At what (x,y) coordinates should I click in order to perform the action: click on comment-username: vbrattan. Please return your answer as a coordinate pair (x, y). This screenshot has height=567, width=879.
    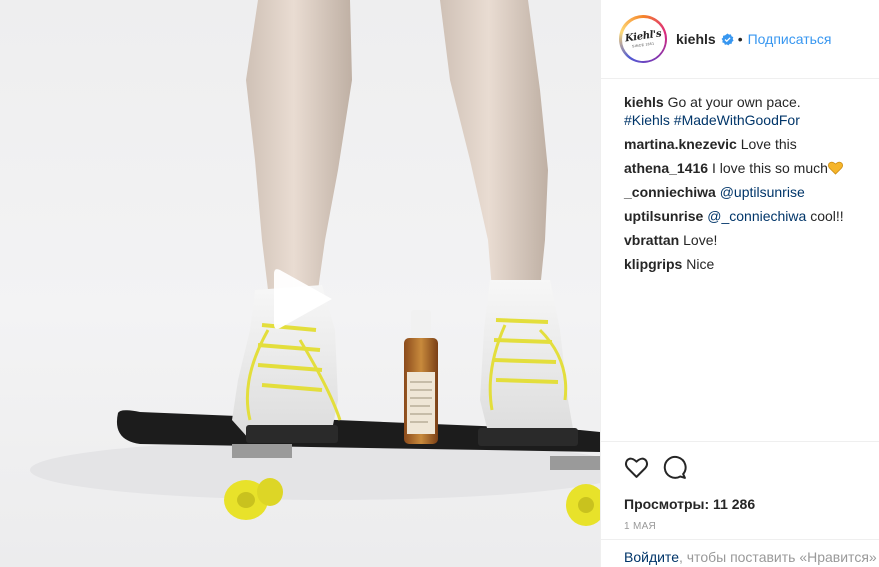
    Looking at the image, I should click on (651, 240).